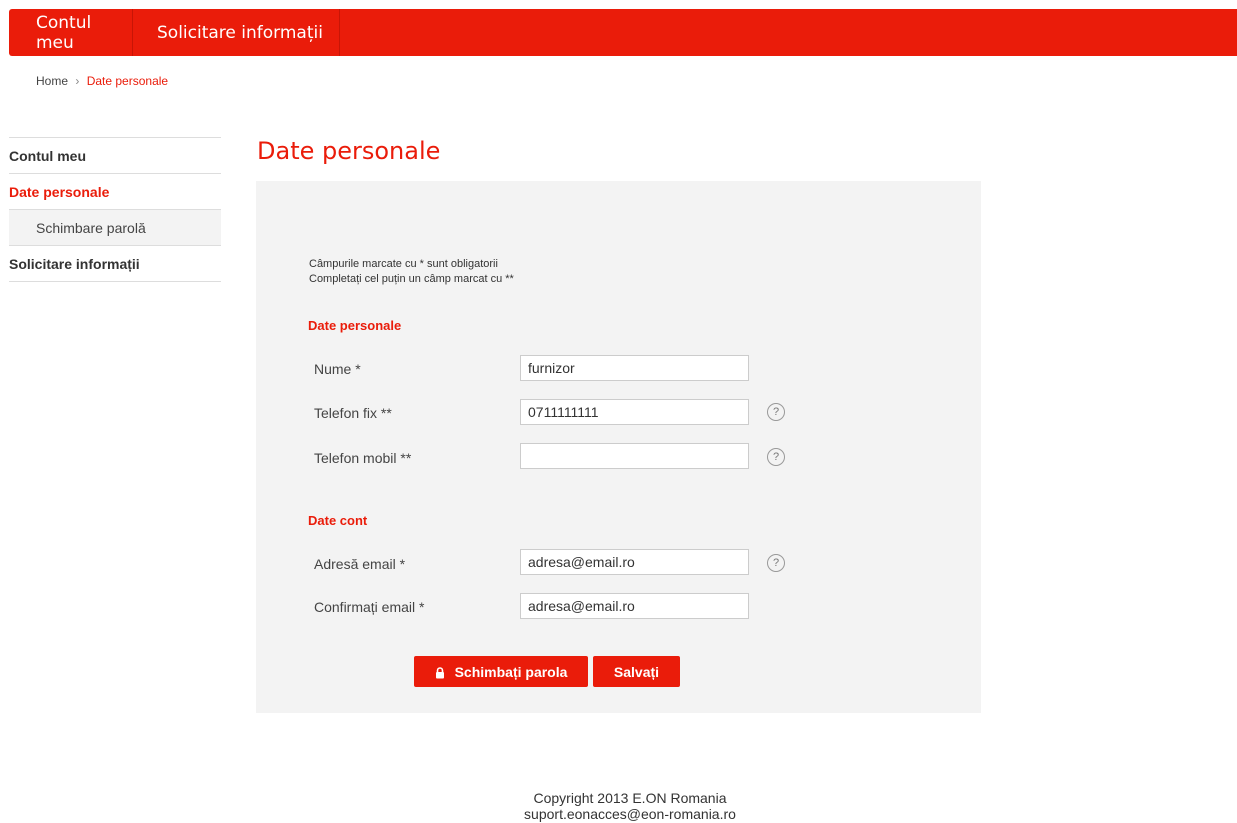 Image resolution: width=1237 pixels, height=823 pixels. I want to click on save-button: Salvați, so click(636, 671).